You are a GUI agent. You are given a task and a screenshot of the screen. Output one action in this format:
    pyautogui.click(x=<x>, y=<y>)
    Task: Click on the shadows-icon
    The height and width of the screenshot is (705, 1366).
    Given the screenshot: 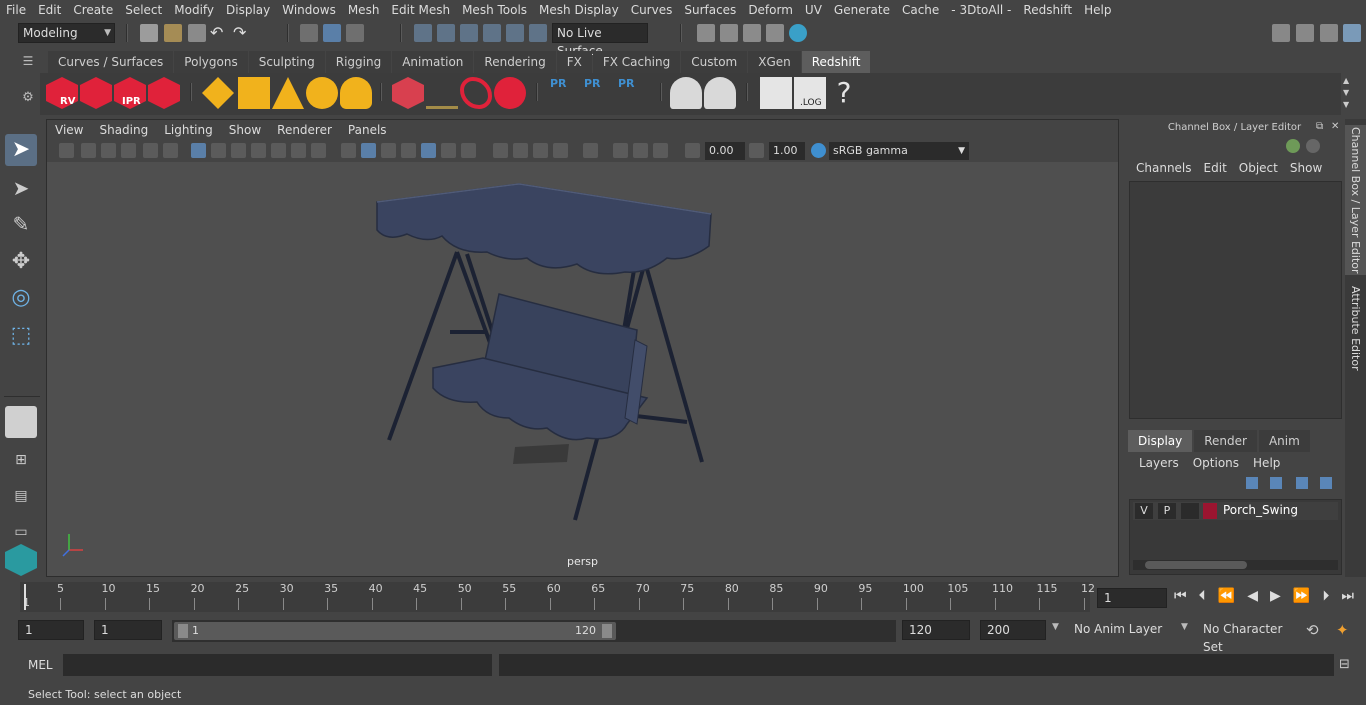 What is the action you would take?
    pyautogui.click(x=468, y=150)
    